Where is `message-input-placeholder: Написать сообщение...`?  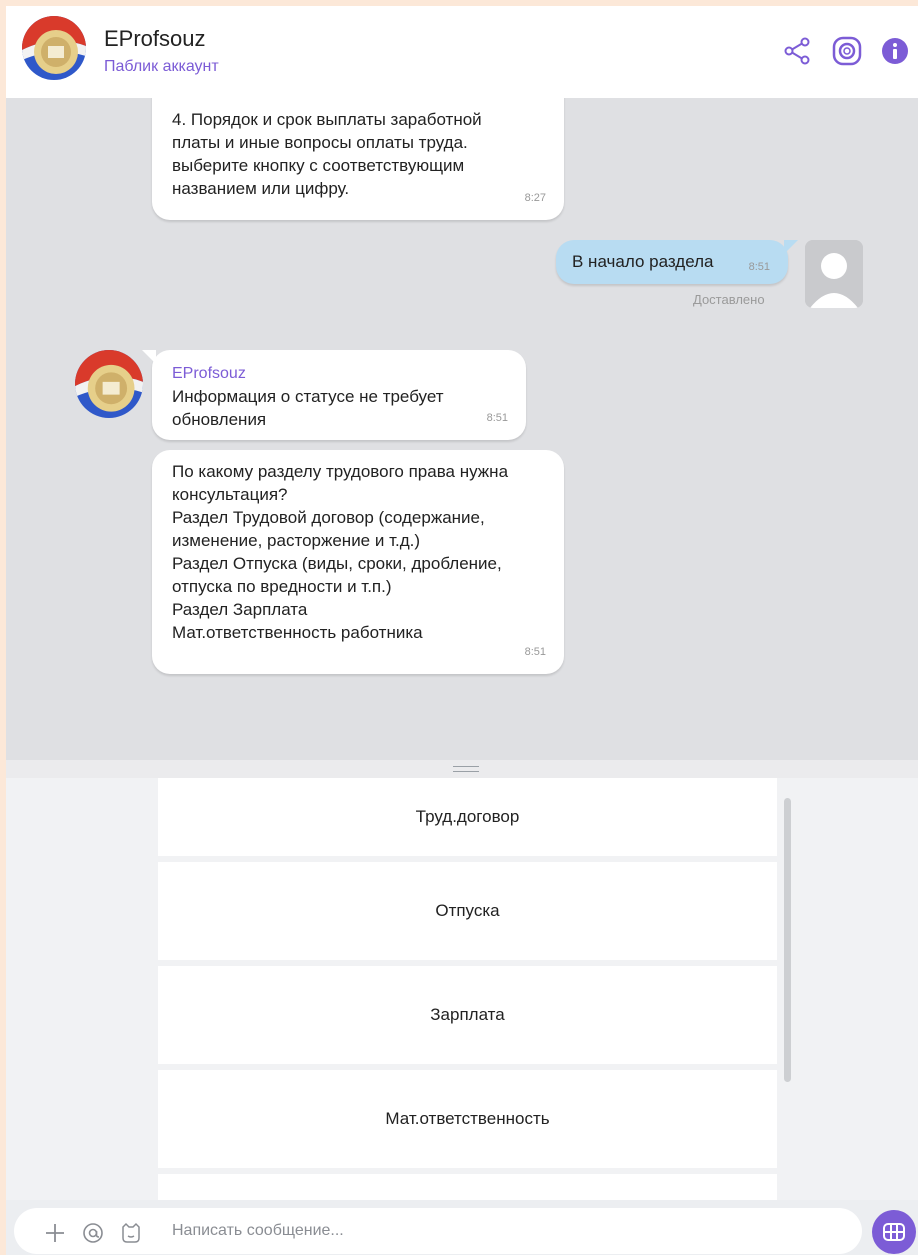 message-input-placeholder: Написать сообщение... is located at coordinates (258, 1230).